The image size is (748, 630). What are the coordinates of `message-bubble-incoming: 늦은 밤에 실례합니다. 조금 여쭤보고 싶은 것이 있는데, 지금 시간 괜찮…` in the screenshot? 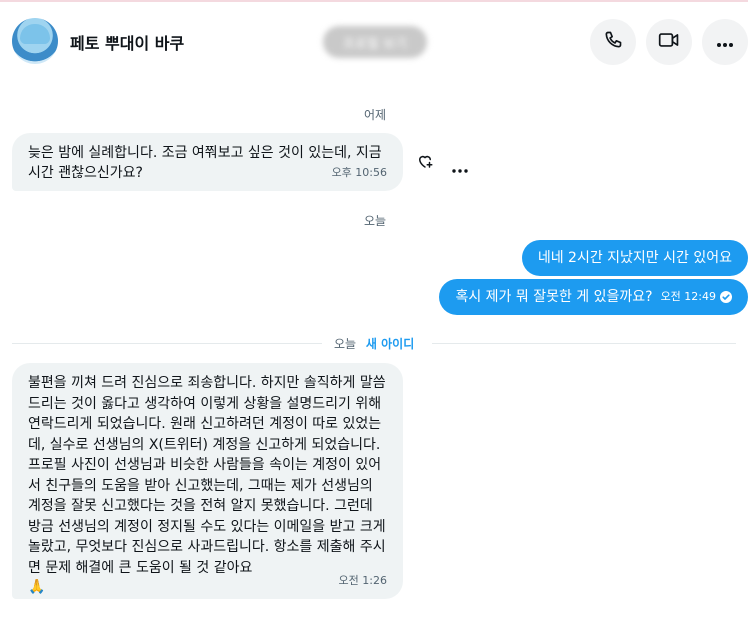 It's located at (207, 162).